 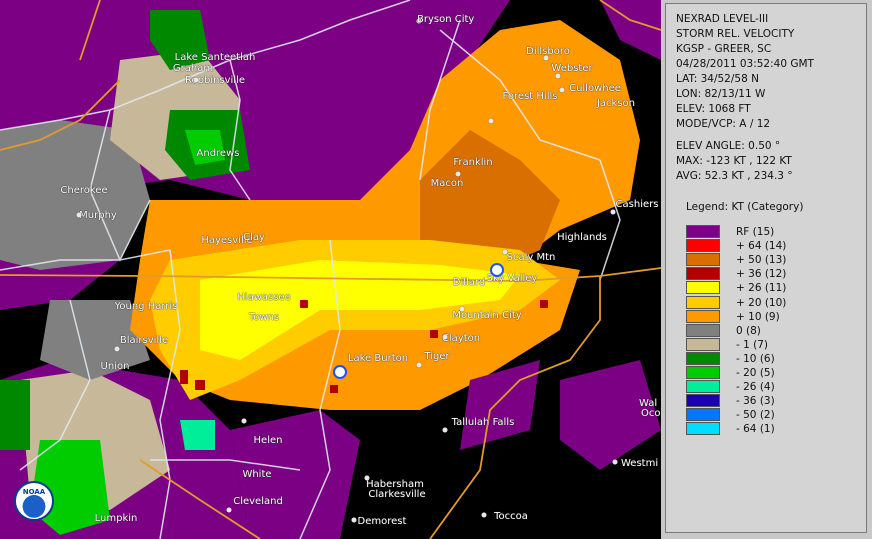 What do you see at coordinates (722, 19) in the screenshot?
I see `product-name: NEXRAD LEVEL-III` at bounding box center [722, 19].